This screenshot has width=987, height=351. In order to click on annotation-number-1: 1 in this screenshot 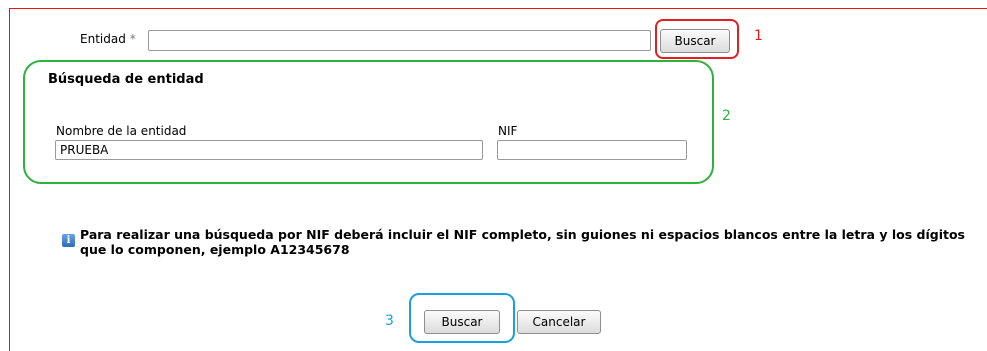, I will do `click(758, 36)`.